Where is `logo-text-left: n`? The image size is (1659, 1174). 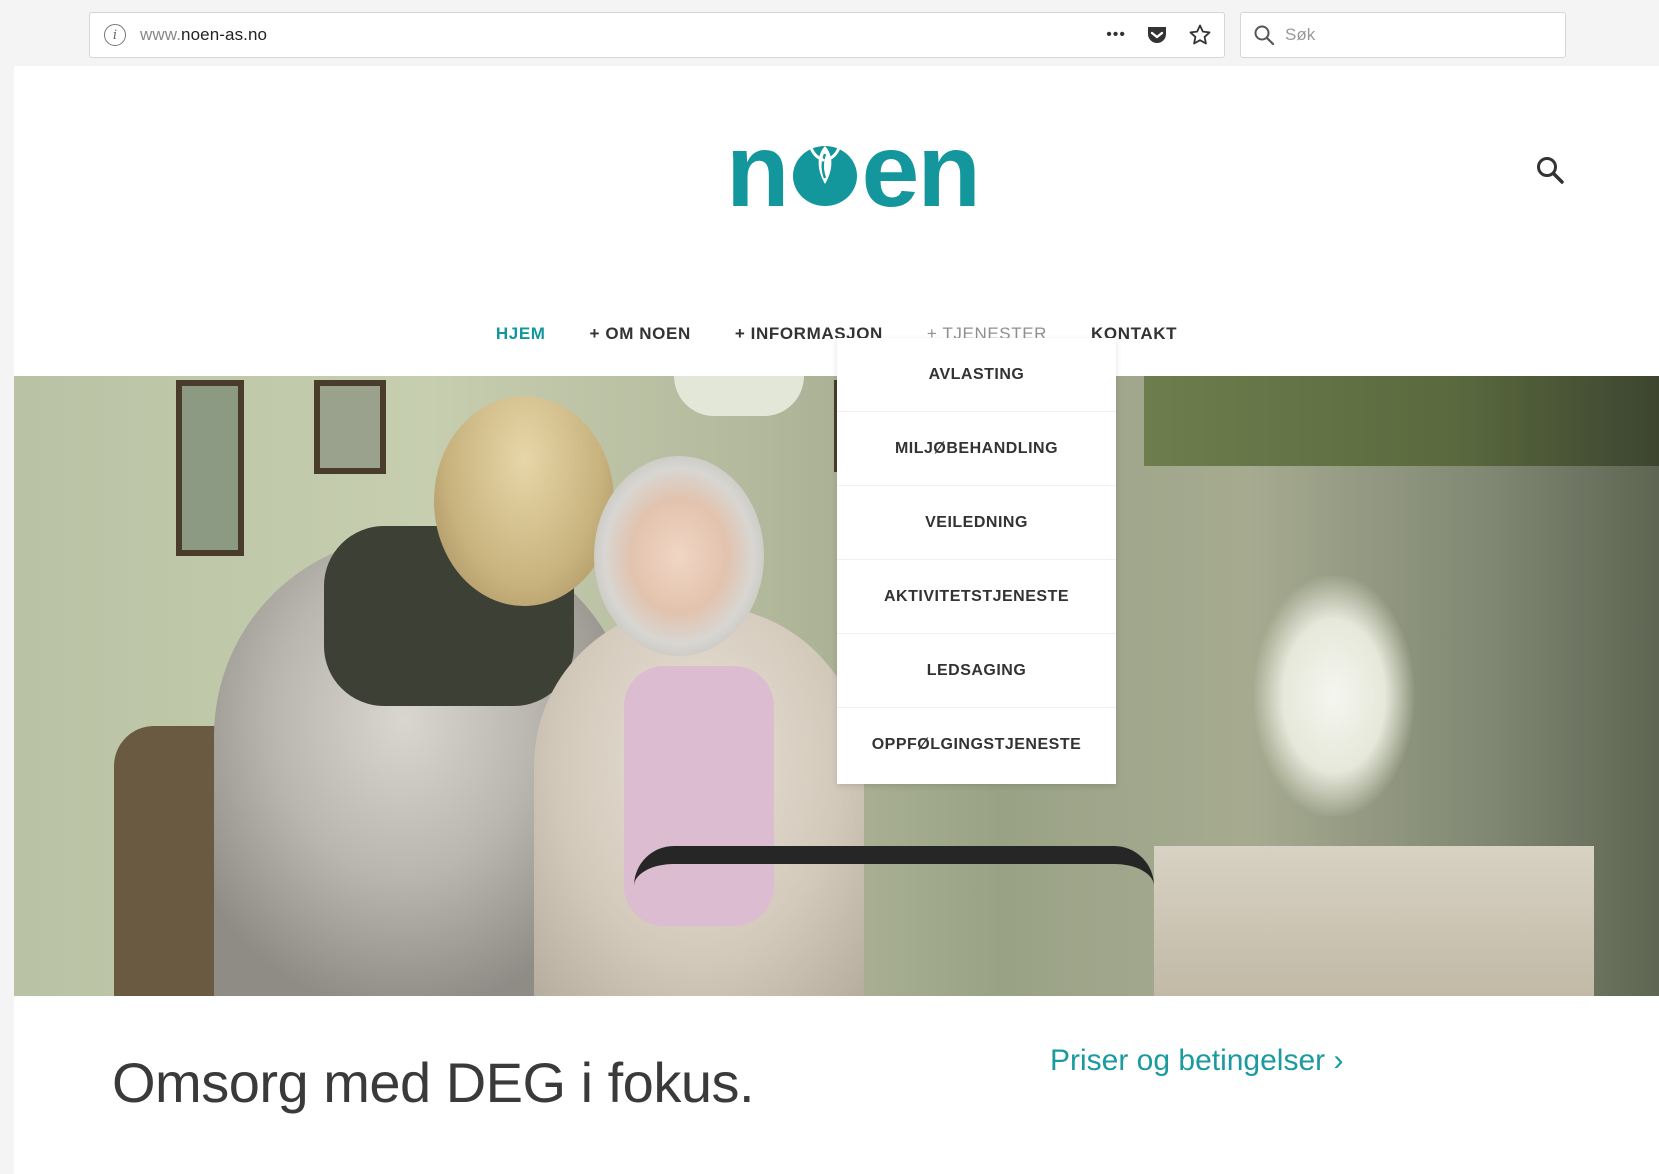
logo-text-left: n is located at coordinates (758, 171).